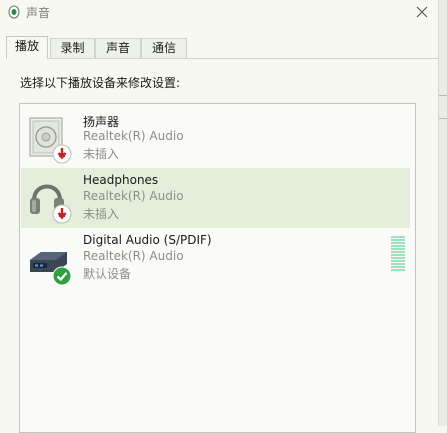  What do you see at coordinates (27, 47) in the screenshot?
I see `tab-playback: 播放` at bounding box center [27, 47].